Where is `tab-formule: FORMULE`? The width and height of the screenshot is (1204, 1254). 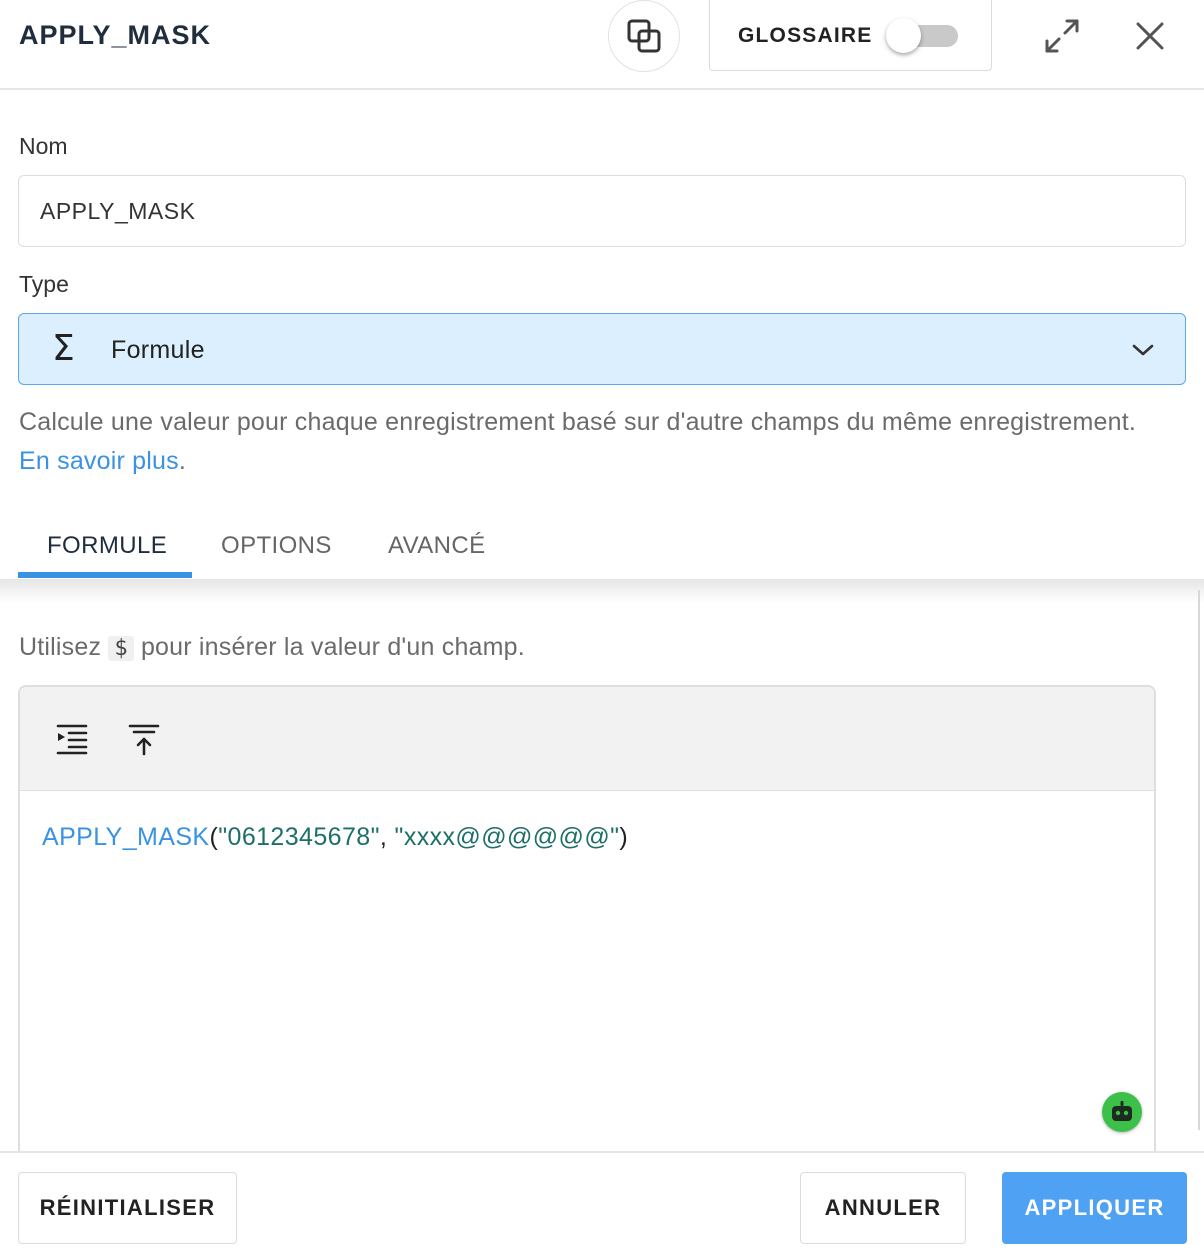
tab-formule: FORMULE is located at coordinates (107, 546).